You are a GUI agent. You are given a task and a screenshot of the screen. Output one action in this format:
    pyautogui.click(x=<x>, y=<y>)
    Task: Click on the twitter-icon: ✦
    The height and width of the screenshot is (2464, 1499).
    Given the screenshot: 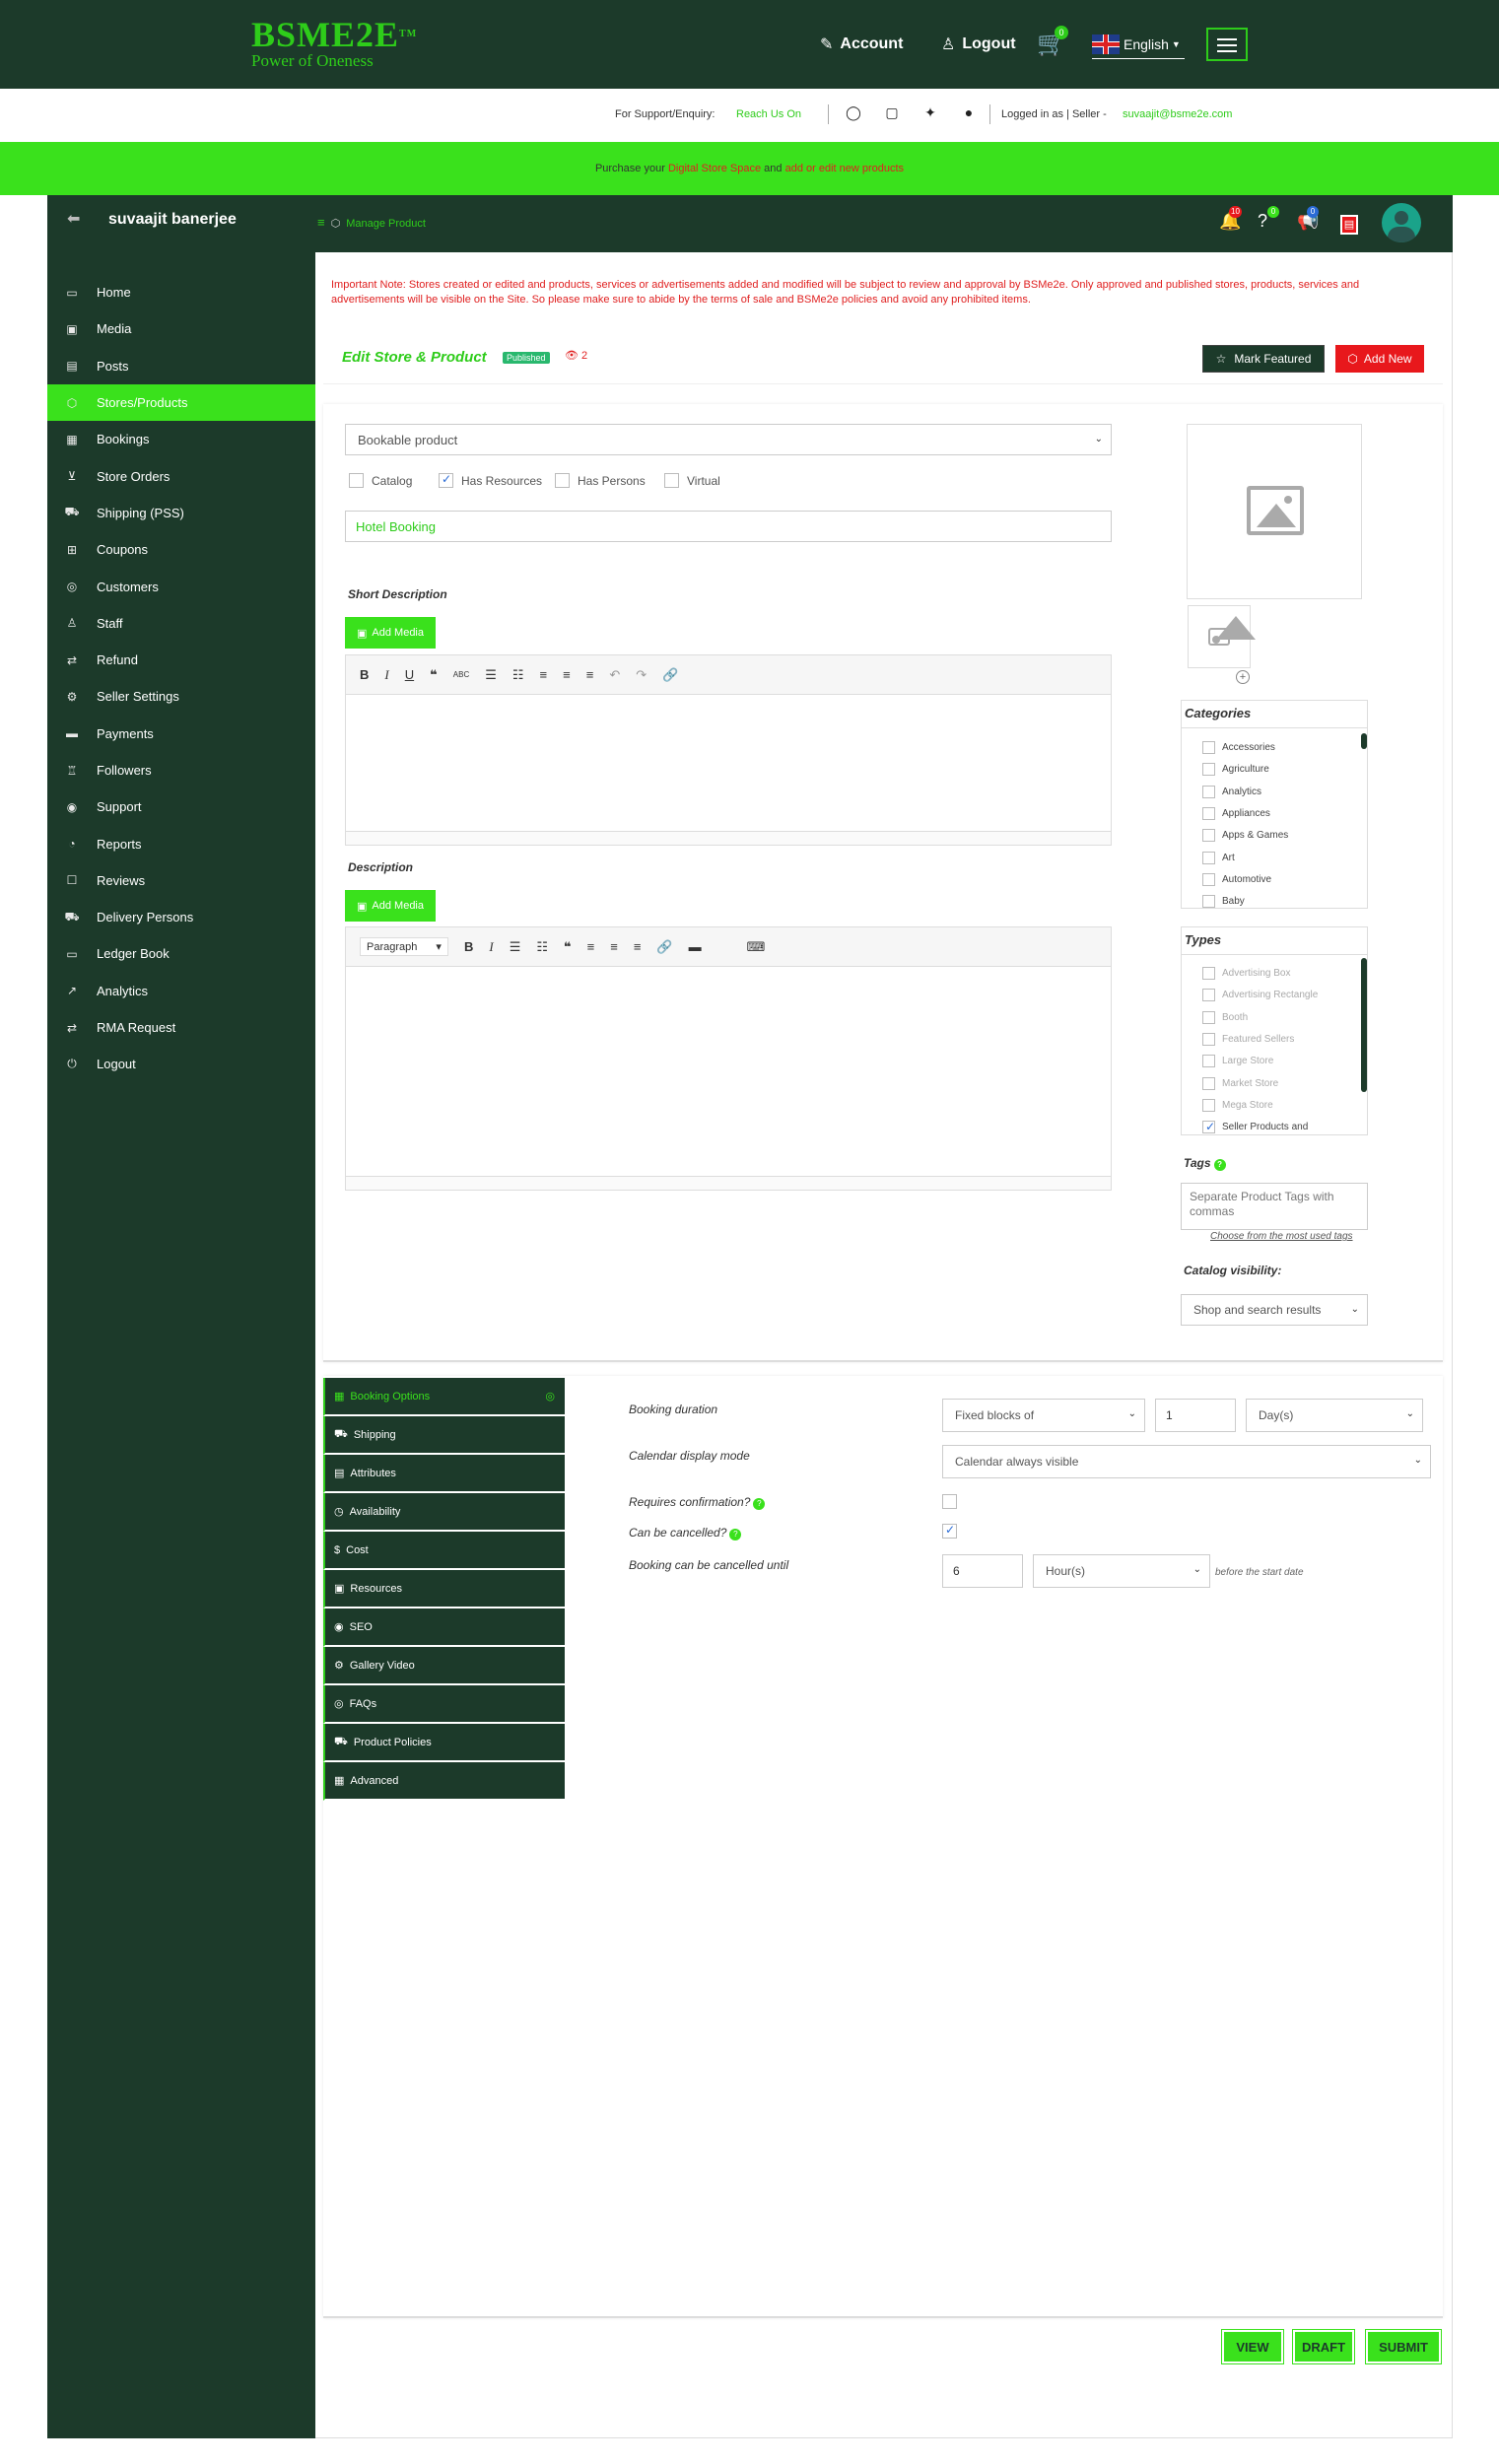 What is the action you would take?
    pyautogui.click(x=930, y=113)
    